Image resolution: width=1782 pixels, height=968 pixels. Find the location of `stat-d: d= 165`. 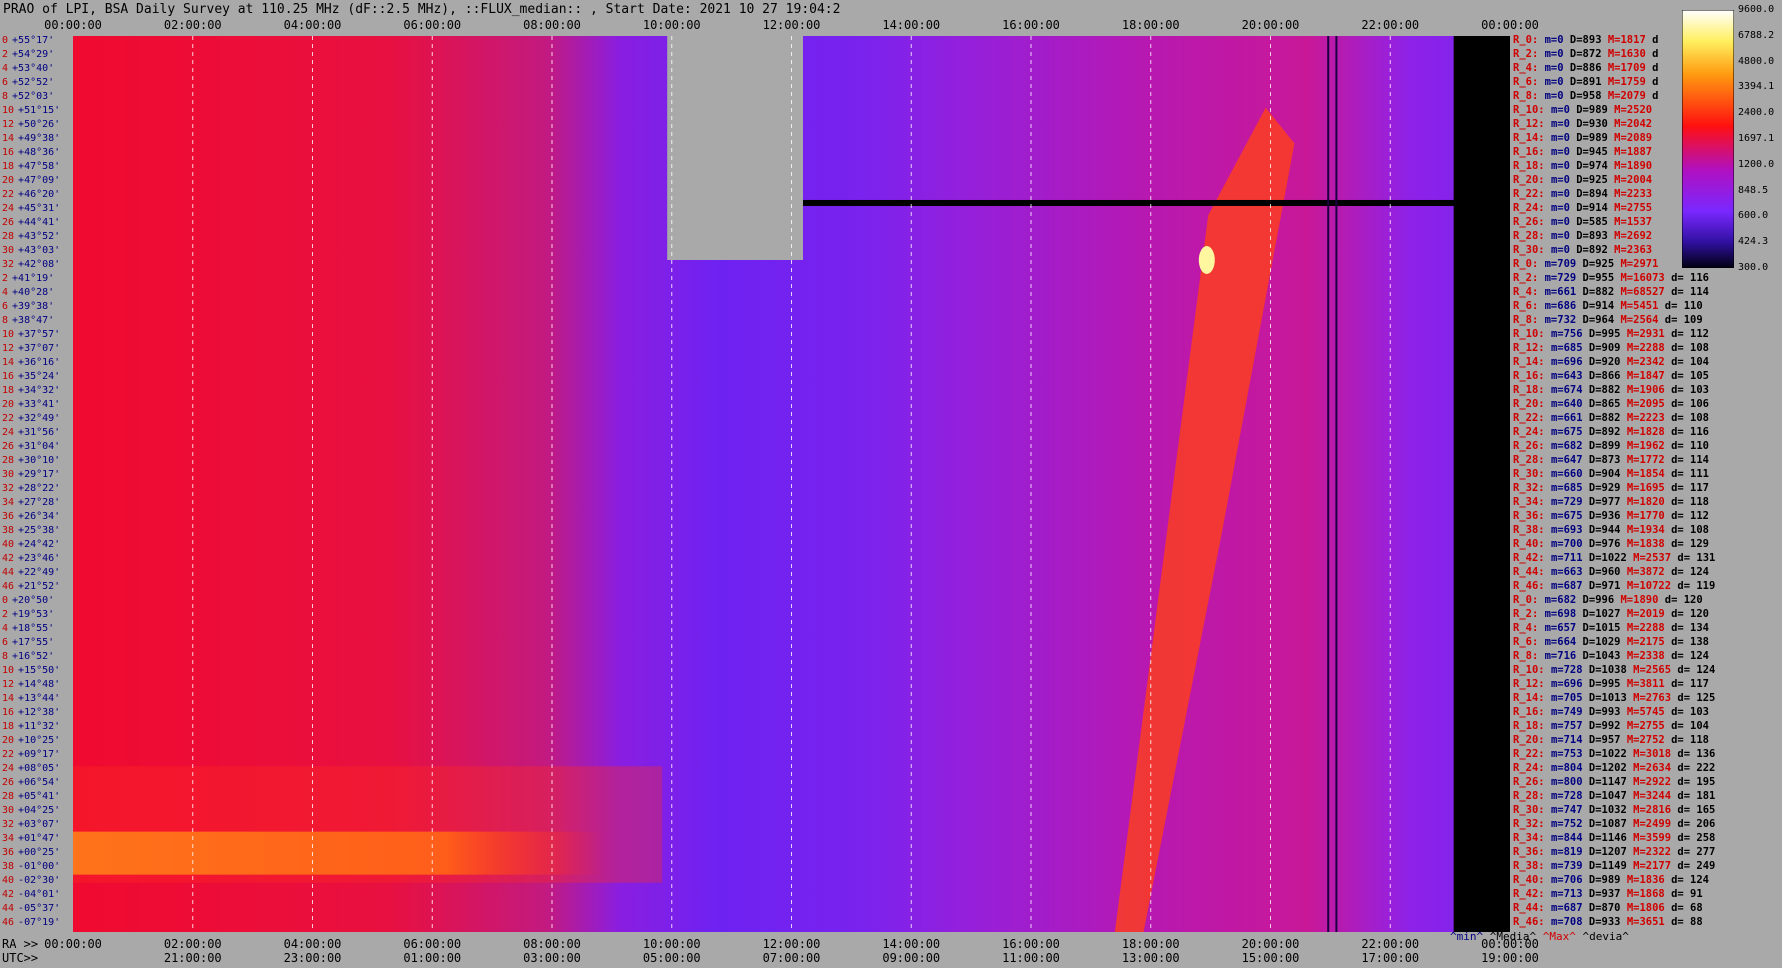

stat-d: d= 165 is located at coordinates (1696, 810).